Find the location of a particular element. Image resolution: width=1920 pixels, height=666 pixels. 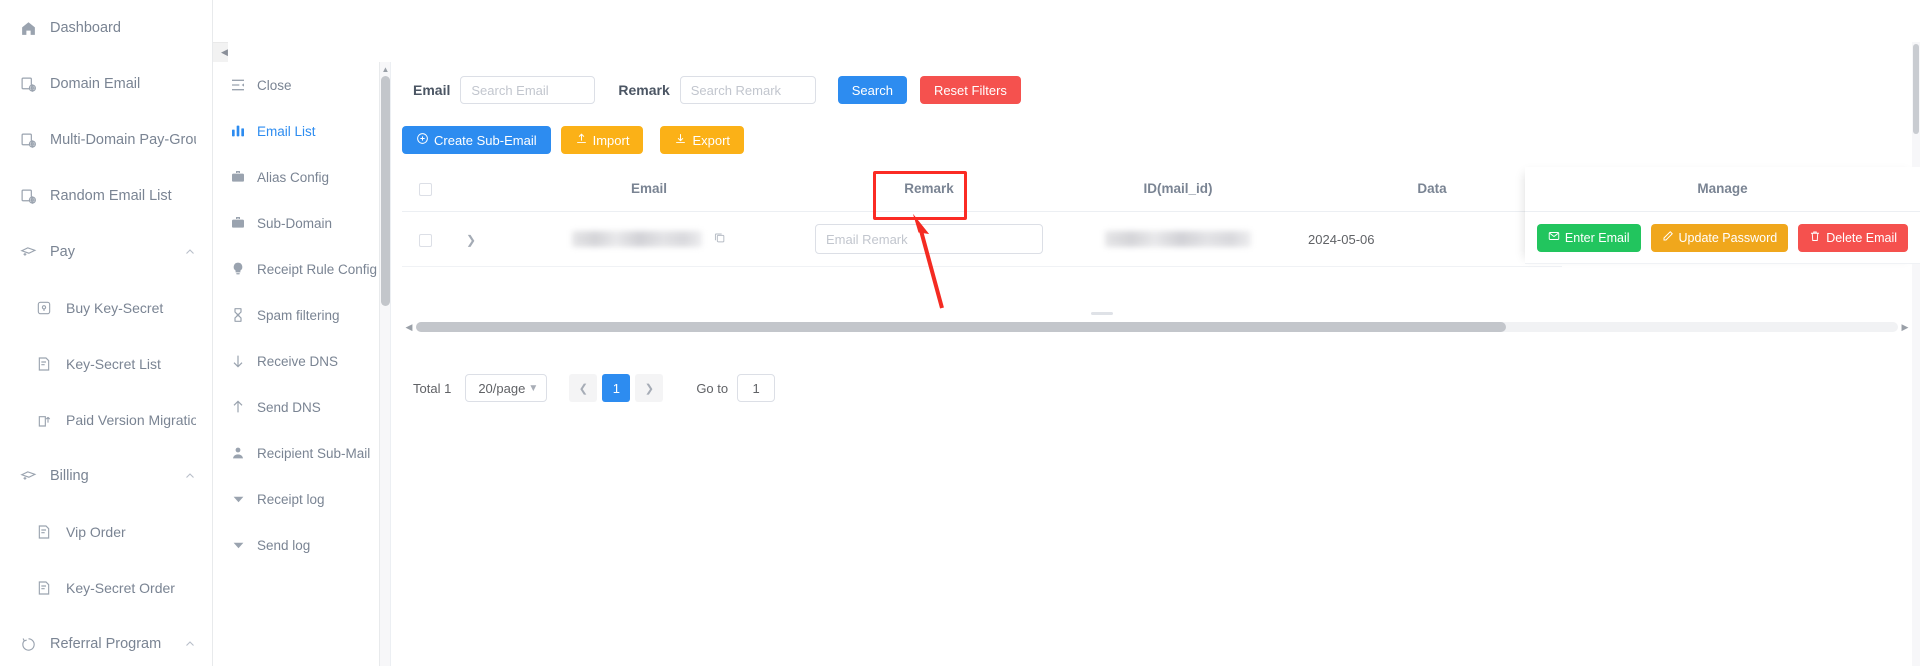

row-resize-handle is located at coordinates (1102, 313).